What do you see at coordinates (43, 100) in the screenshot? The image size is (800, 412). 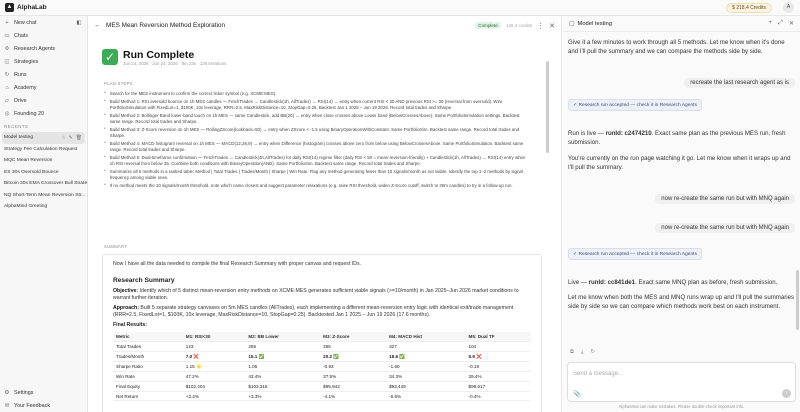 I see `sidebar-item-drive: ▱ Drive` at bounding box center [43, 100].